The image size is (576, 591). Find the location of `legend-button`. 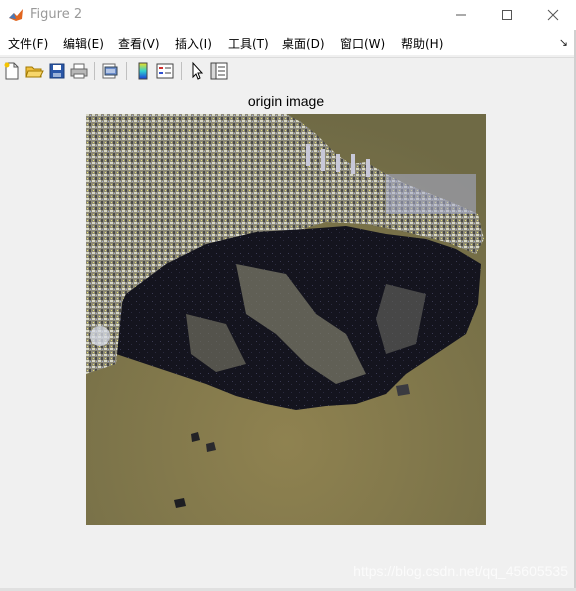

legend-button is located at coordinates (165, 71).